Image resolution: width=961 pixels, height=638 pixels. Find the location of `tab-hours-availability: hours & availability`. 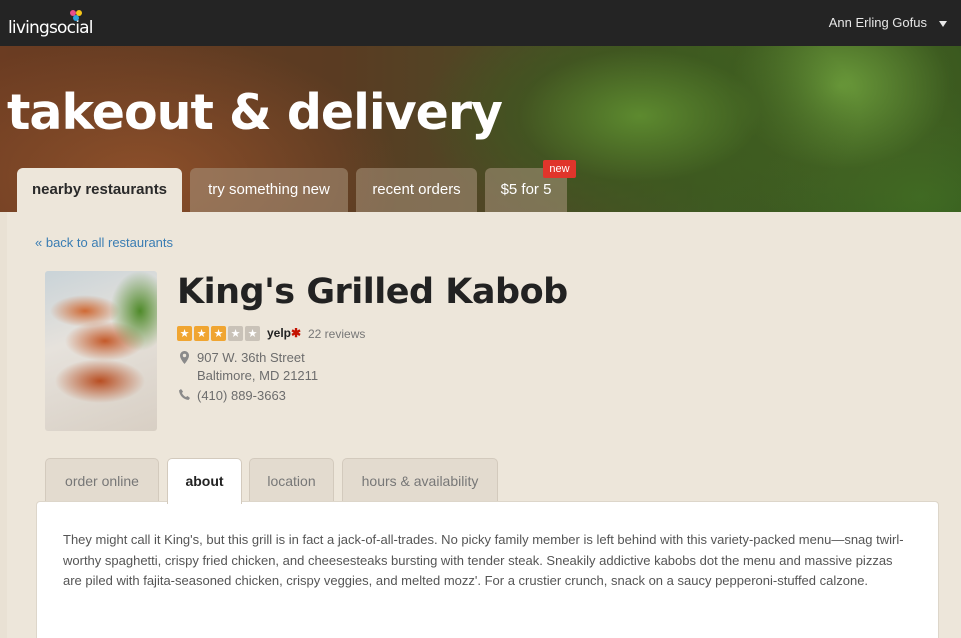

tab-hours-availability: hours & availability is located at coordinates (420, 480).